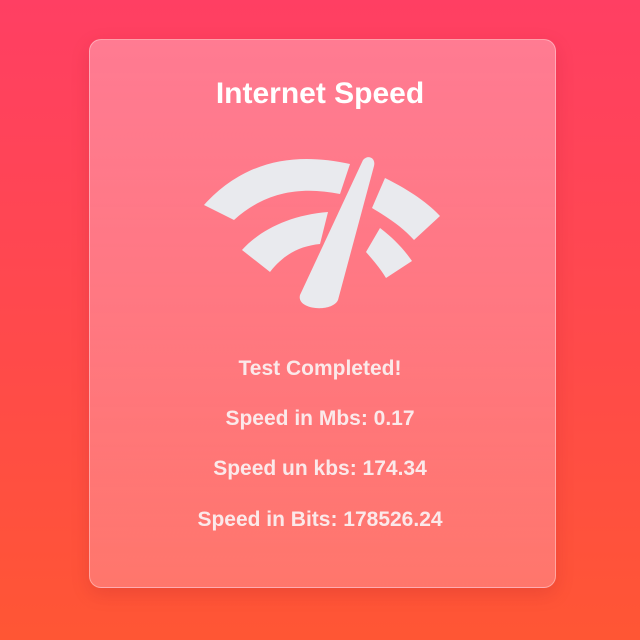  What do you see at coordinates (320, 418) in the screenshot?
I see `speed-mbs-text: Speed in Mbs: 0.17` at bounding box center [320, 418].